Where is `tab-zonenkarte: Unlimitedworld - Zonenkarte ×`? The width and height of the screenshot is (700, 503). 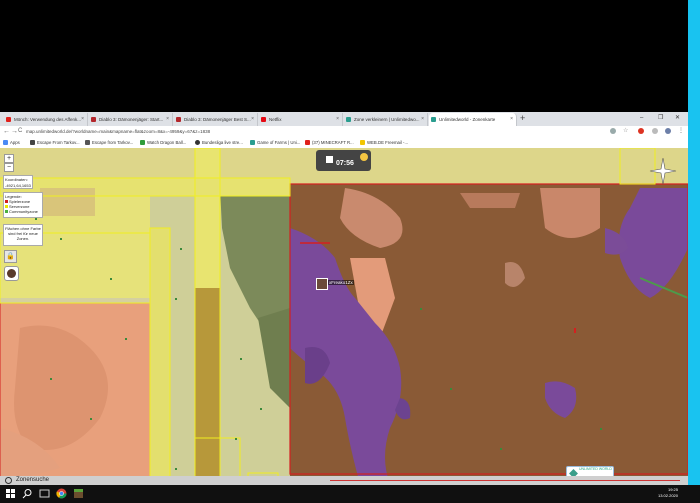 tab-zonenkarte: Unlimitedworld - Zonenkarte × is located at coordinates (473, 119).